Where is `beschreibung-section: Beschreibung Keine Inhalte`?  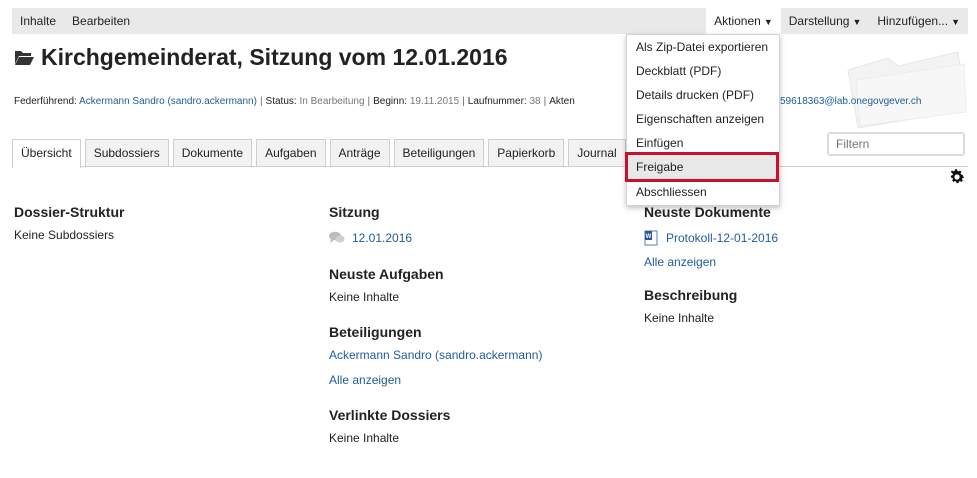
beschreibung-section: Beschreibung Keine Inhalte is located at coordinates (690, 306).